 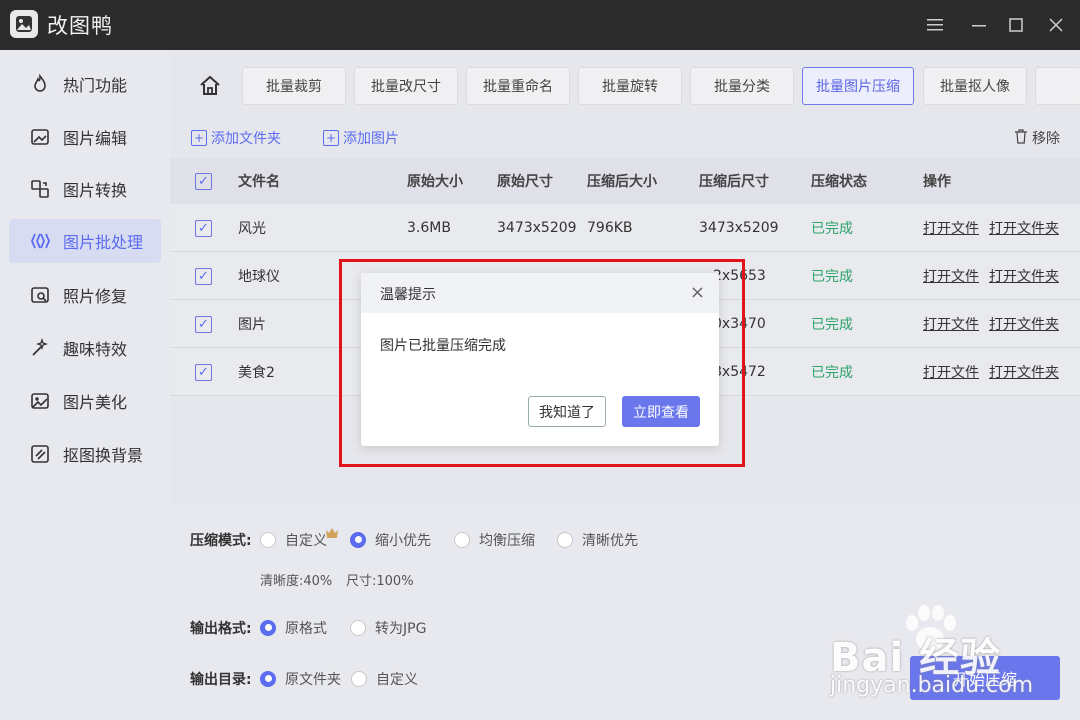 I want to click on tab-batch-resize: 批量改尺寸, so click(x=406, y=86).